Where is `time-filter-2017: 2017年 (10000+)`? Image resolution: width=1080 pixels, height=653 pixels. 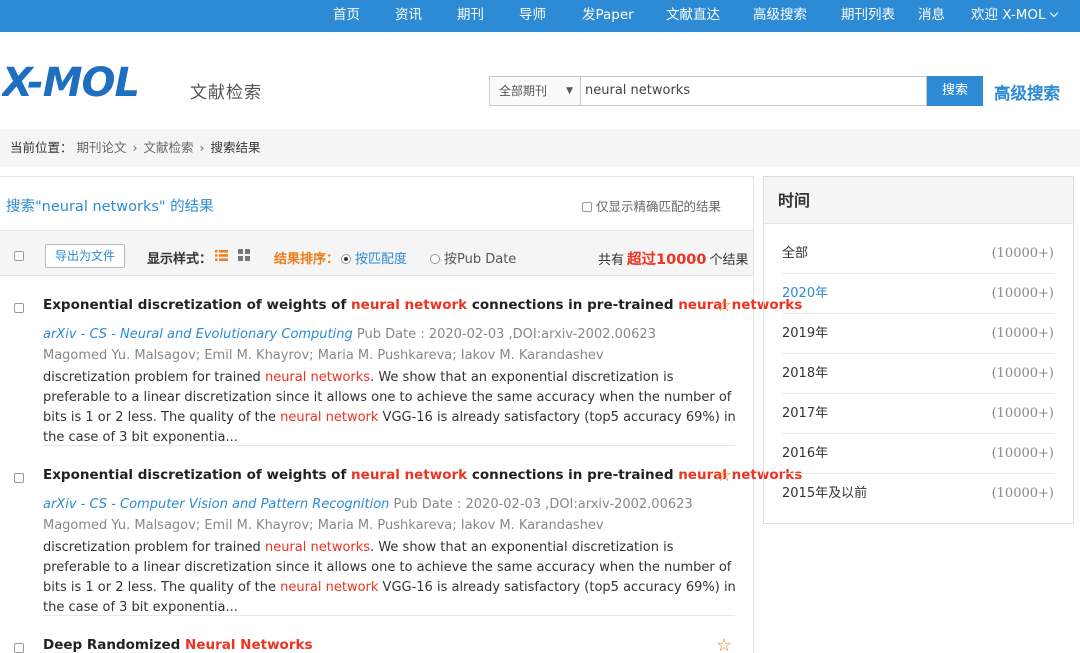
time-filter-2017: 2017年 (10000+) is located at coordinates (918, 414).